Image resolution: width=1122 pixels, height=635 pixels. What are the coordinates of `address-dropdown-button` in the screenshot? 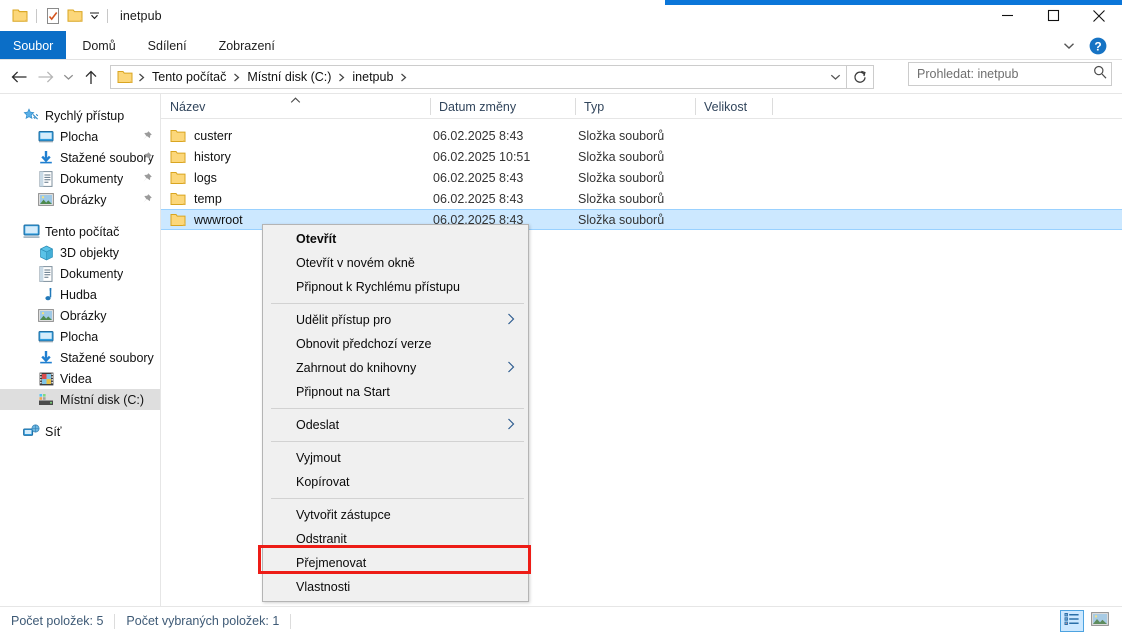 It's located at (835, 77).